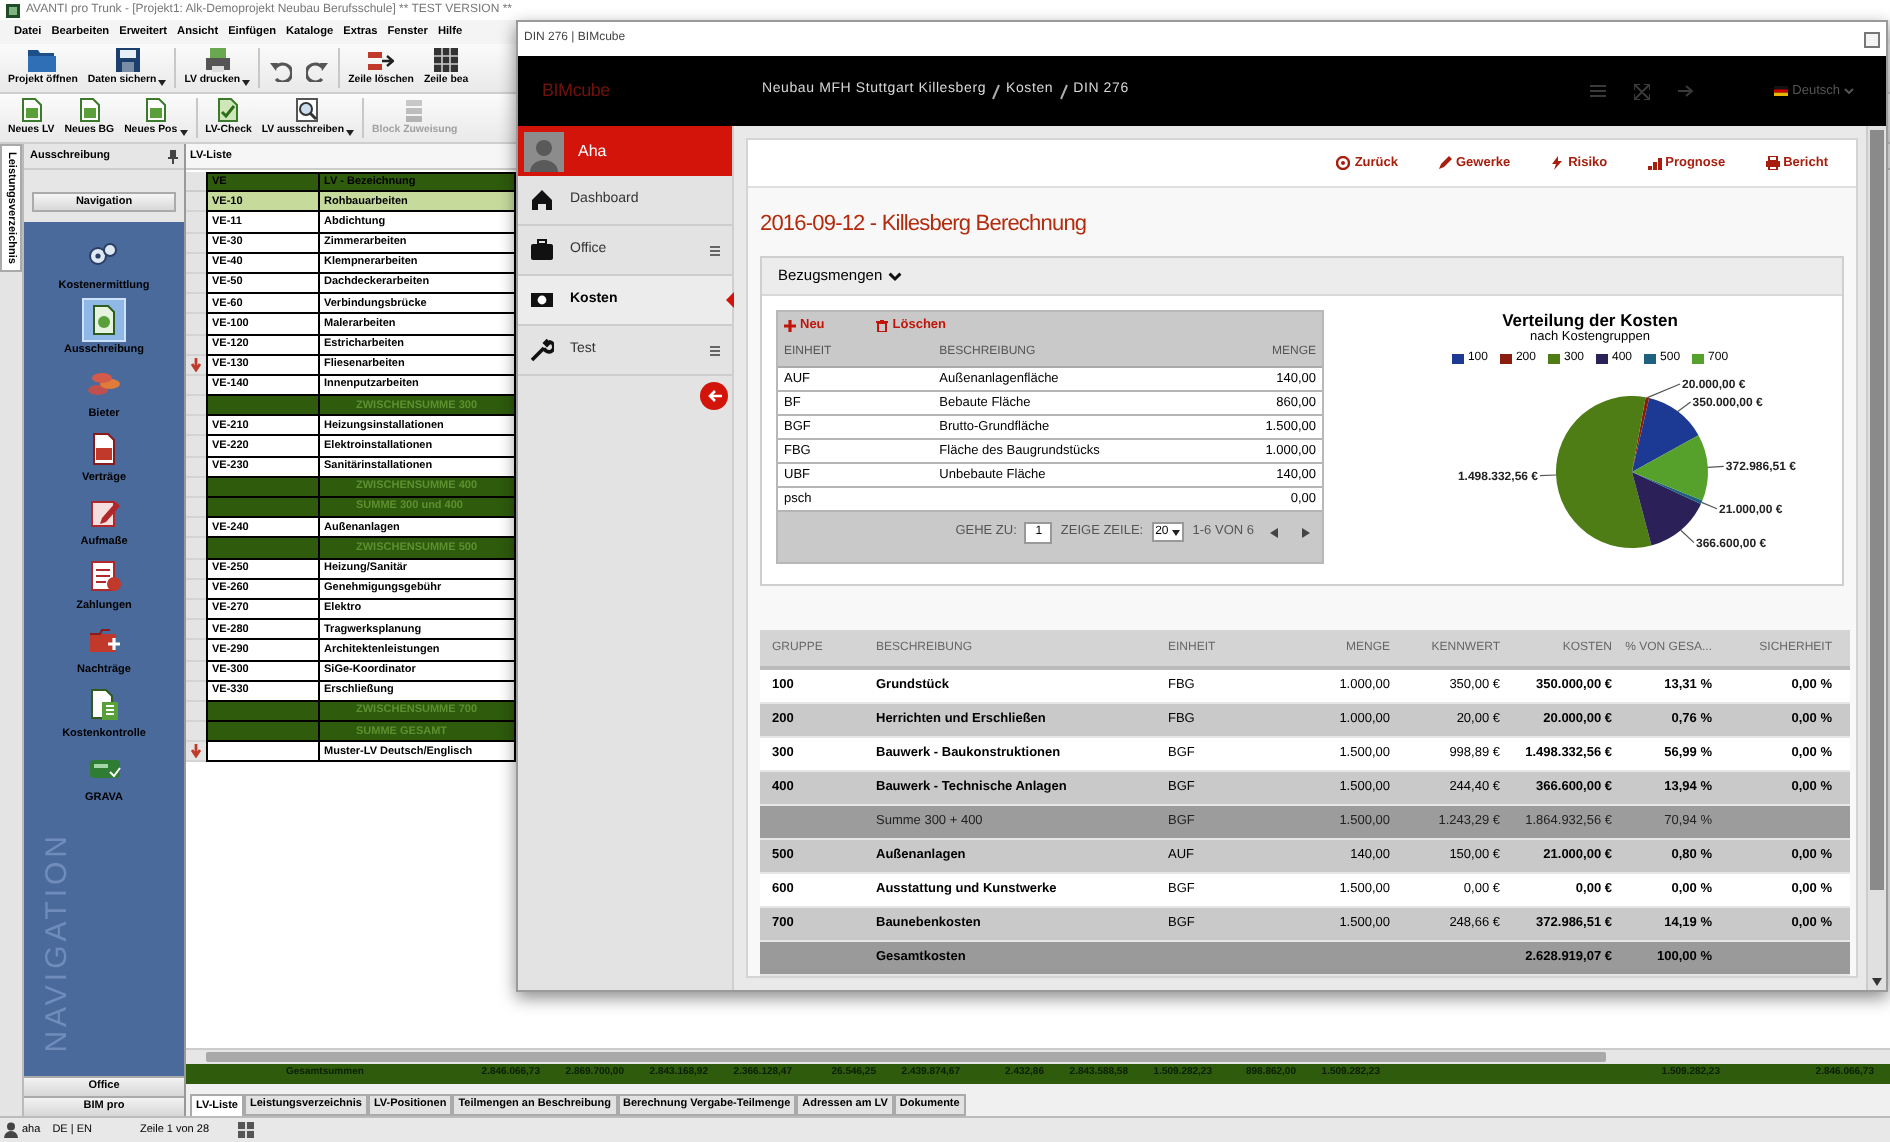 The width and height of the screenshot is (1890, 1142). What do you see at coordinates (13, 10) in the screenshot?
I see `app-icon` at bounding box center [13, 10].